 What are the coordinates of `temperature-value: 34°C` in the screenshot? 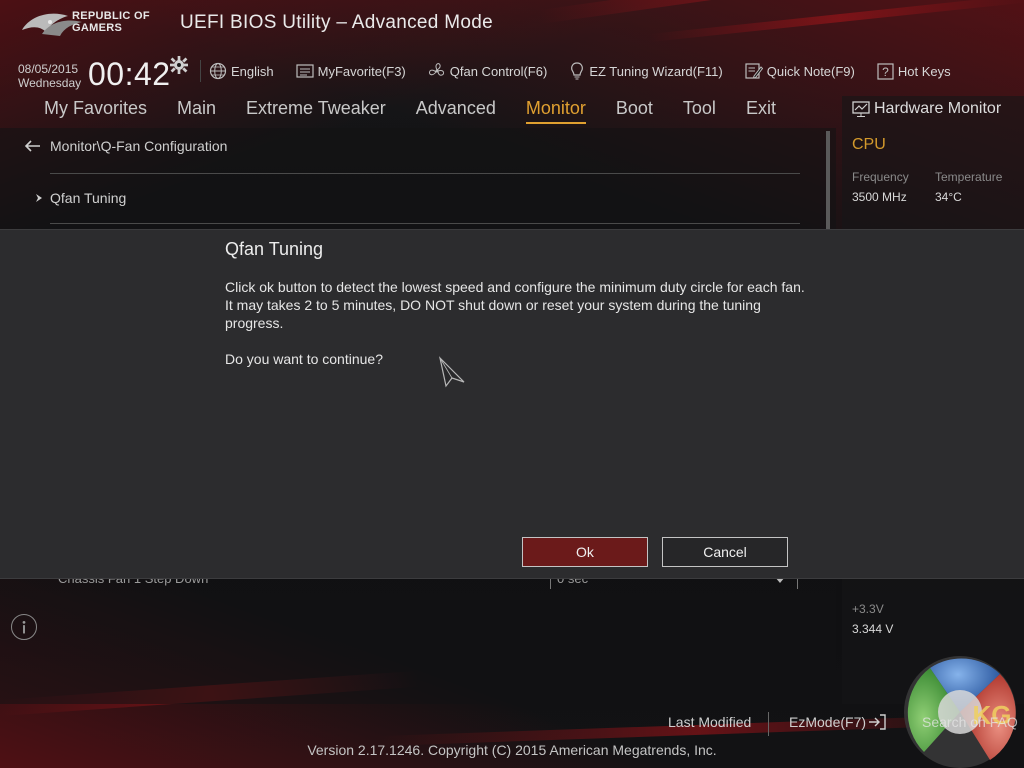 It's located at (948, 197).